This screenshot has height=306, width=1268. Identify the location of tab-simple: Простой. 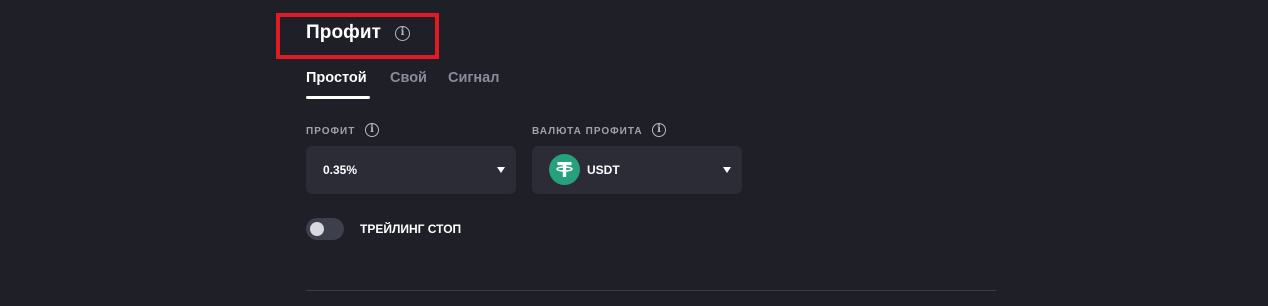
(336, 78).